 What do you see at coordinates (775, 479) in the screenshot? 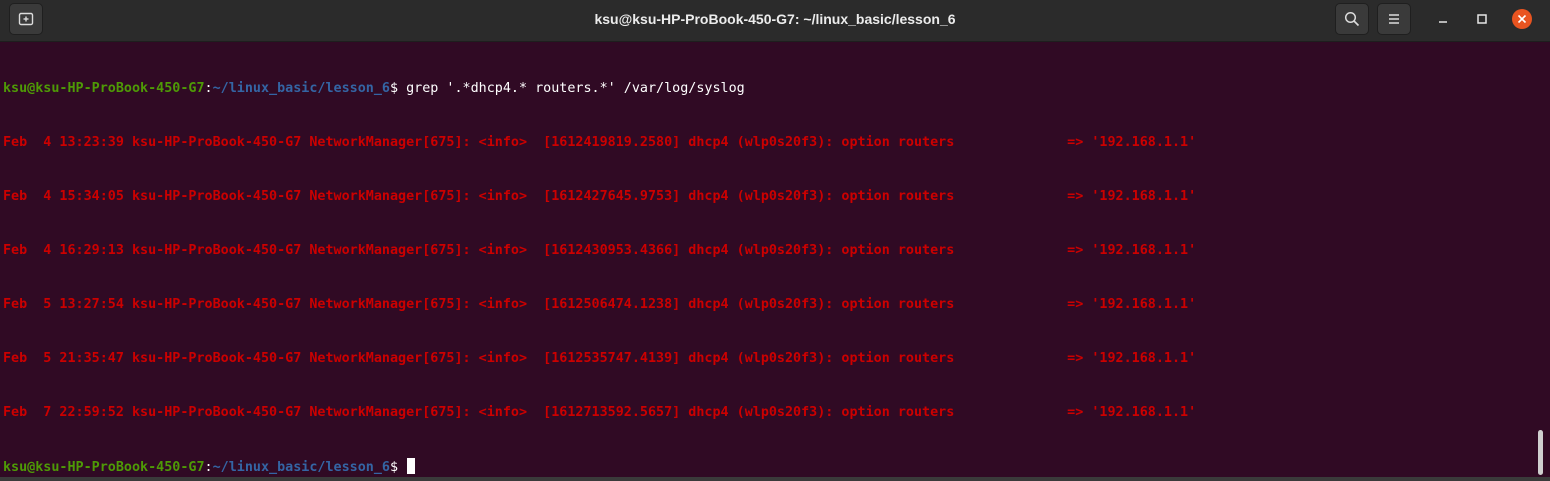
I see `window-bottom-border` at bounding box center [775, 479].